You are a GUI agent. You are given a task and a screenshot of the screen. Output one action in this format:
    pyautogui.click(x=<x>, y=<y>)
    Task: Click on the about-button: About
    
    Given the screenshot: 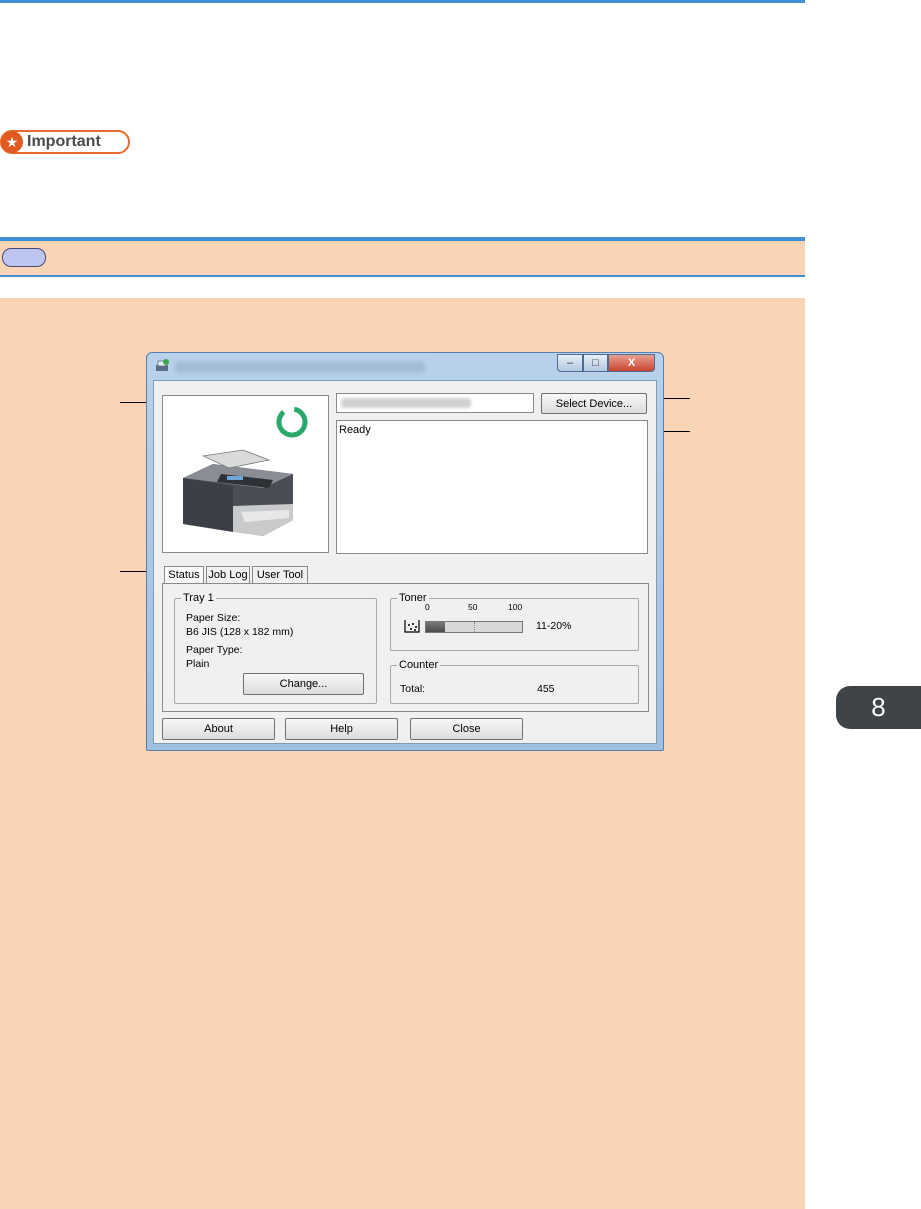 What is the action you would take?
    pyautogui.click(x=218, y=729)
    